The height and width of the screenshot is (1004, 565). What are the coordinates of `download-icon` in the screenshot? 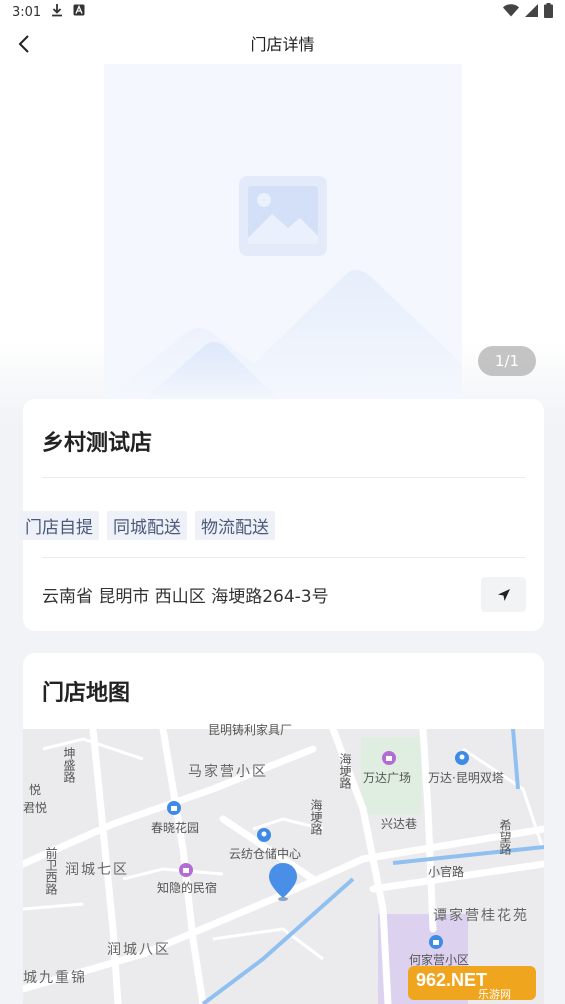 It's located at (57, 12).